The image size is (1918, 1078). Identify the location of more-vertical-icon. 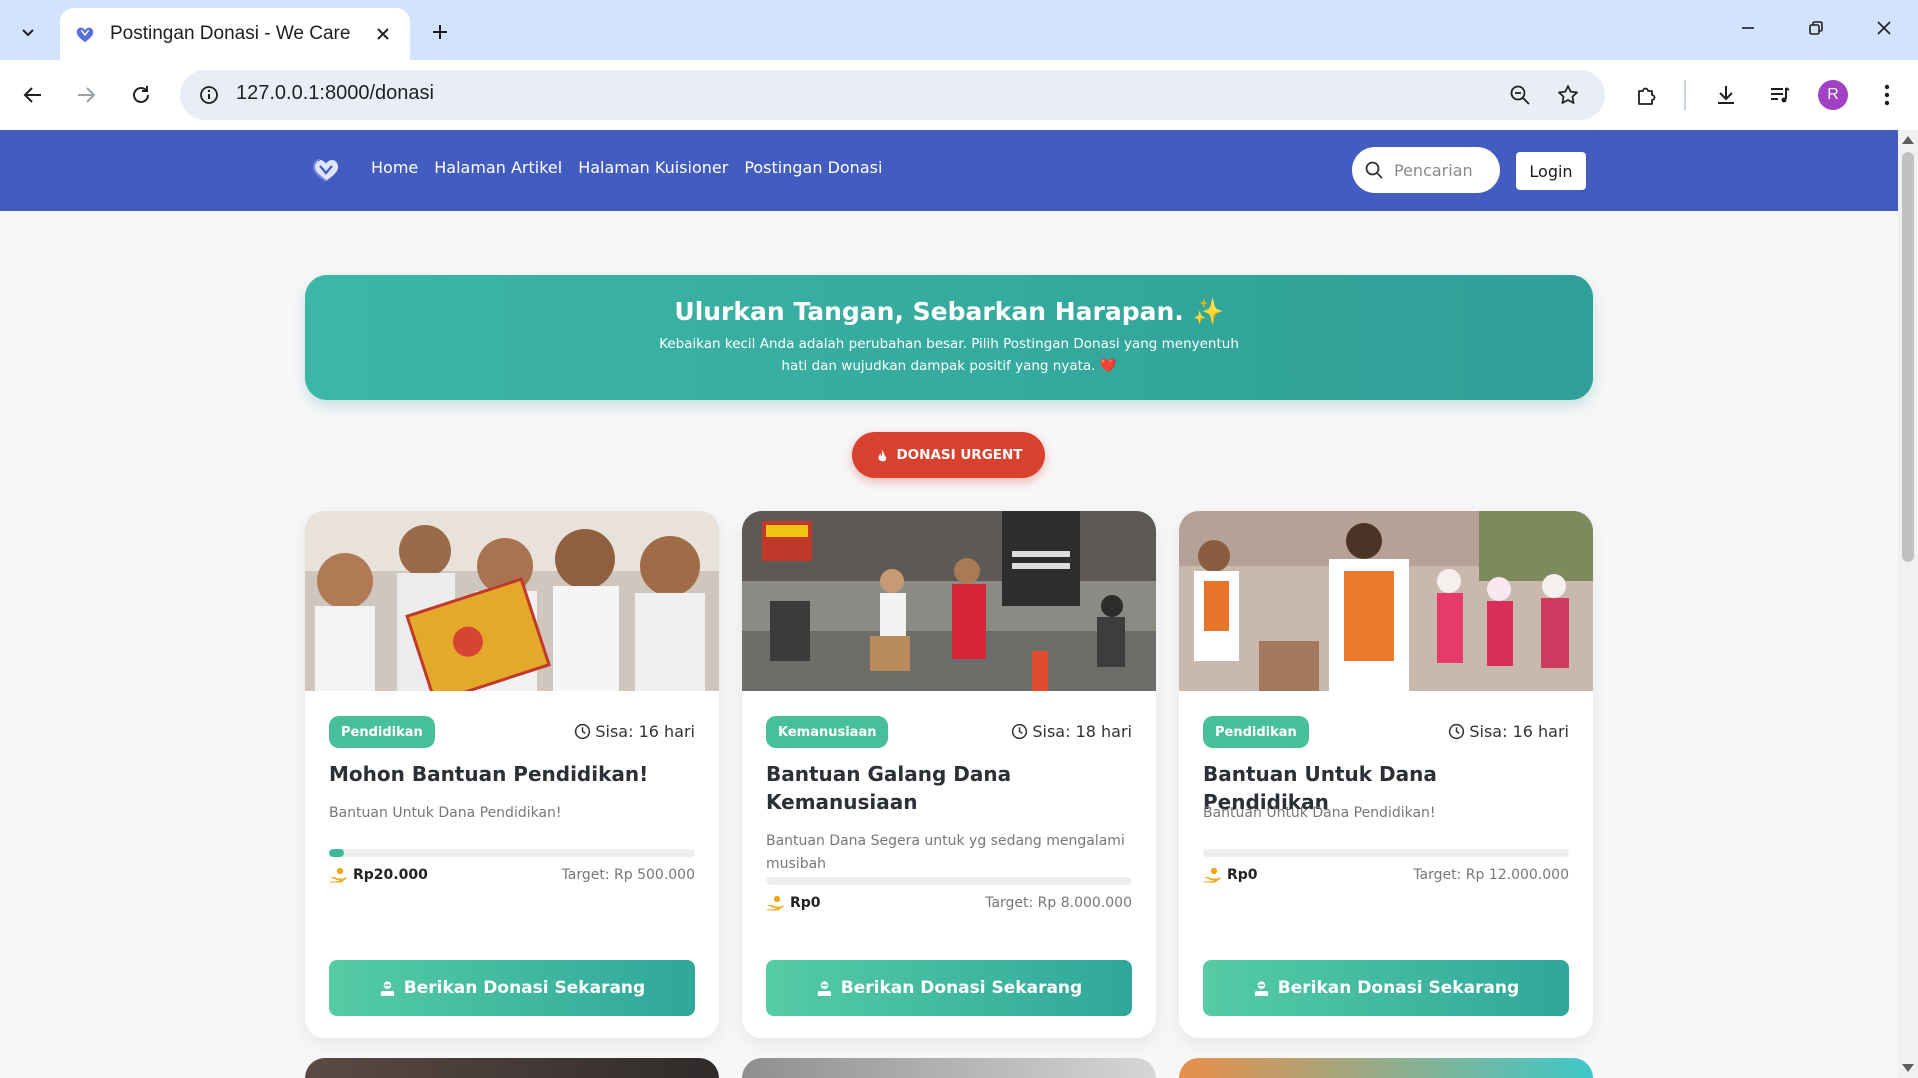
(1887, 95).